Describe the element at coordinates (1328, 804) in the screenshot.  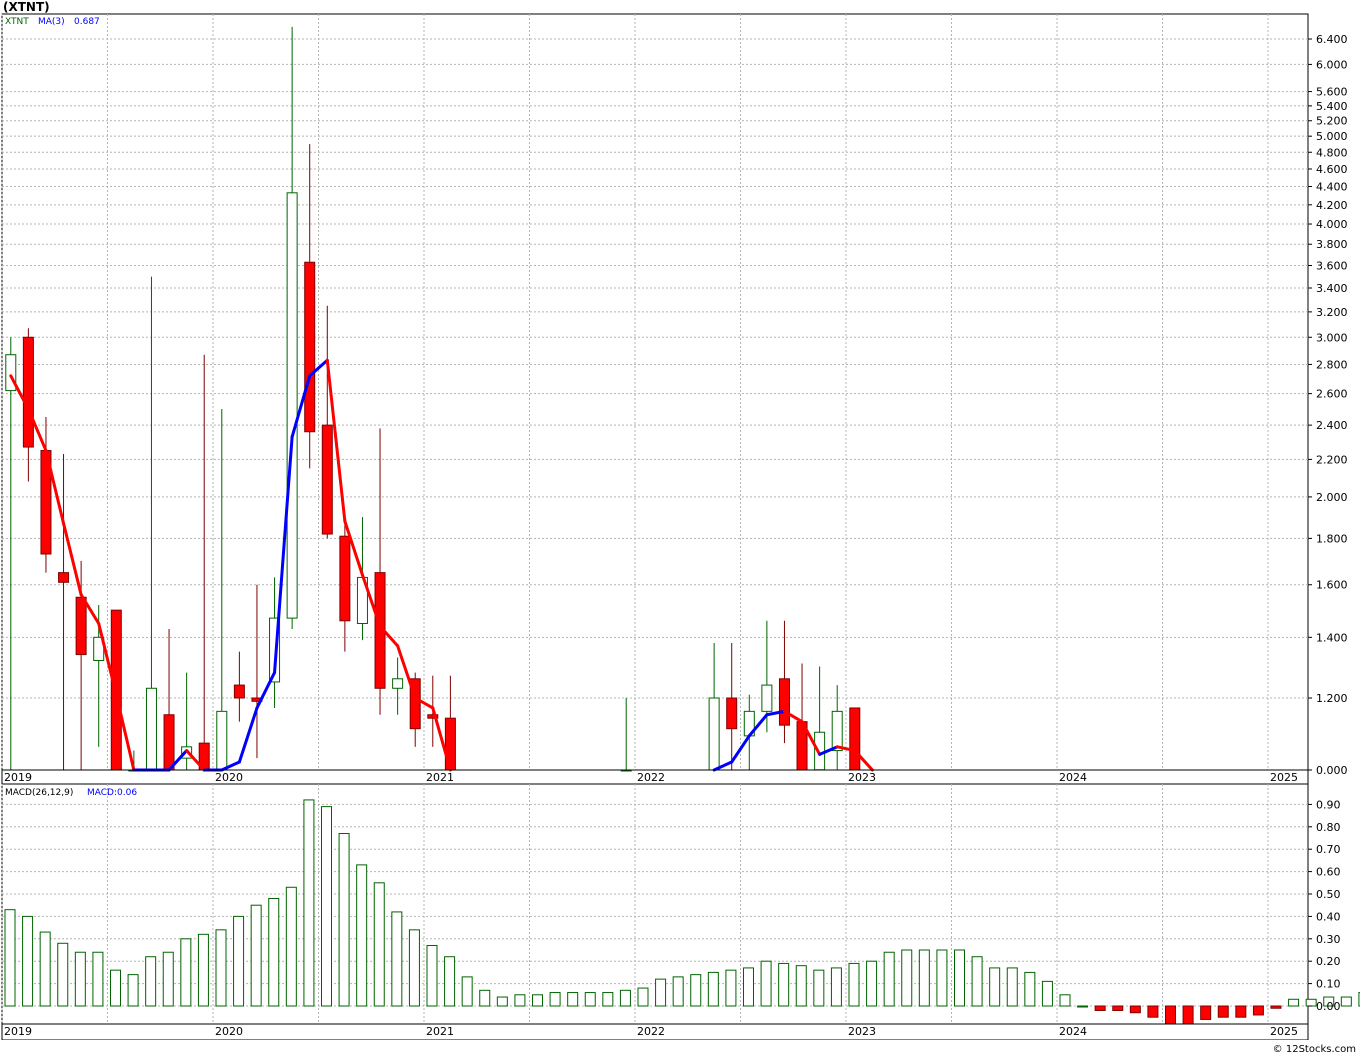
I see `macd-y-tick-label: 0.90` at that location.